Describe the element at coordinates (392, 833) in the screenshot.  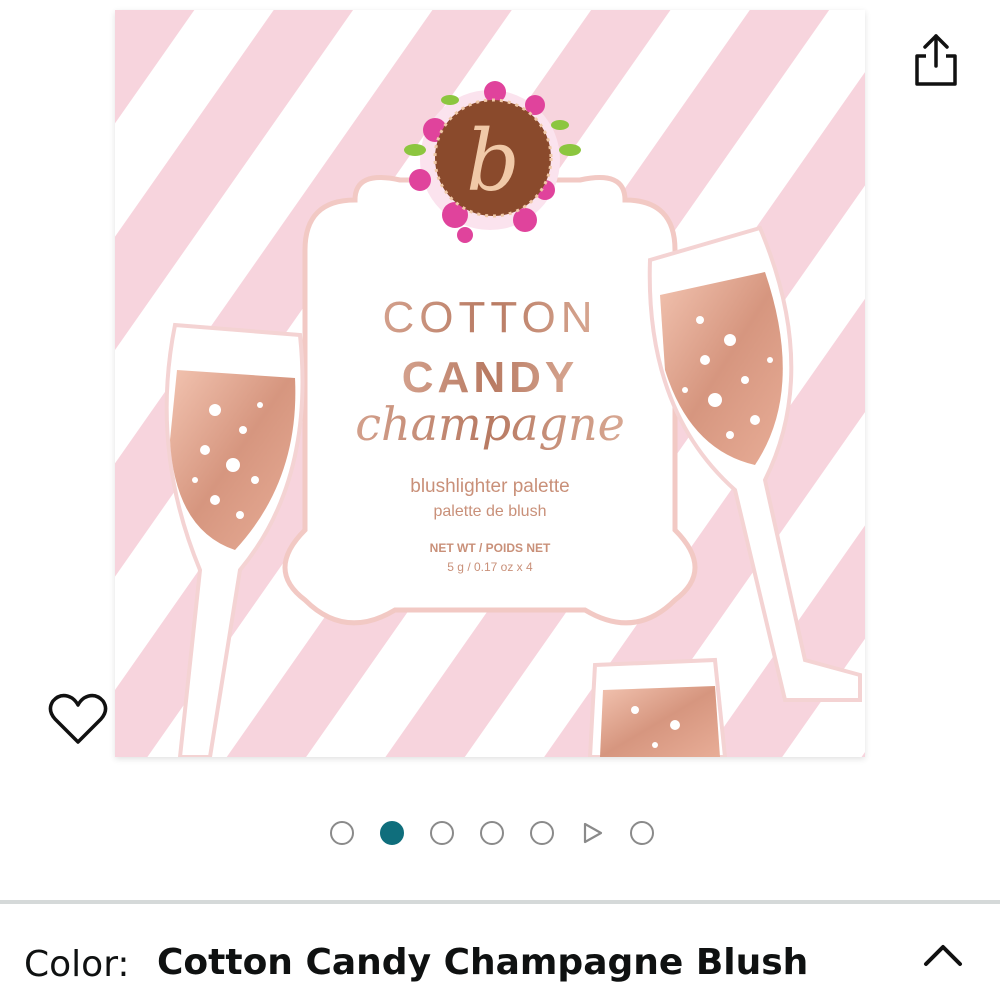
I see `carousel-dot-active` at that location.